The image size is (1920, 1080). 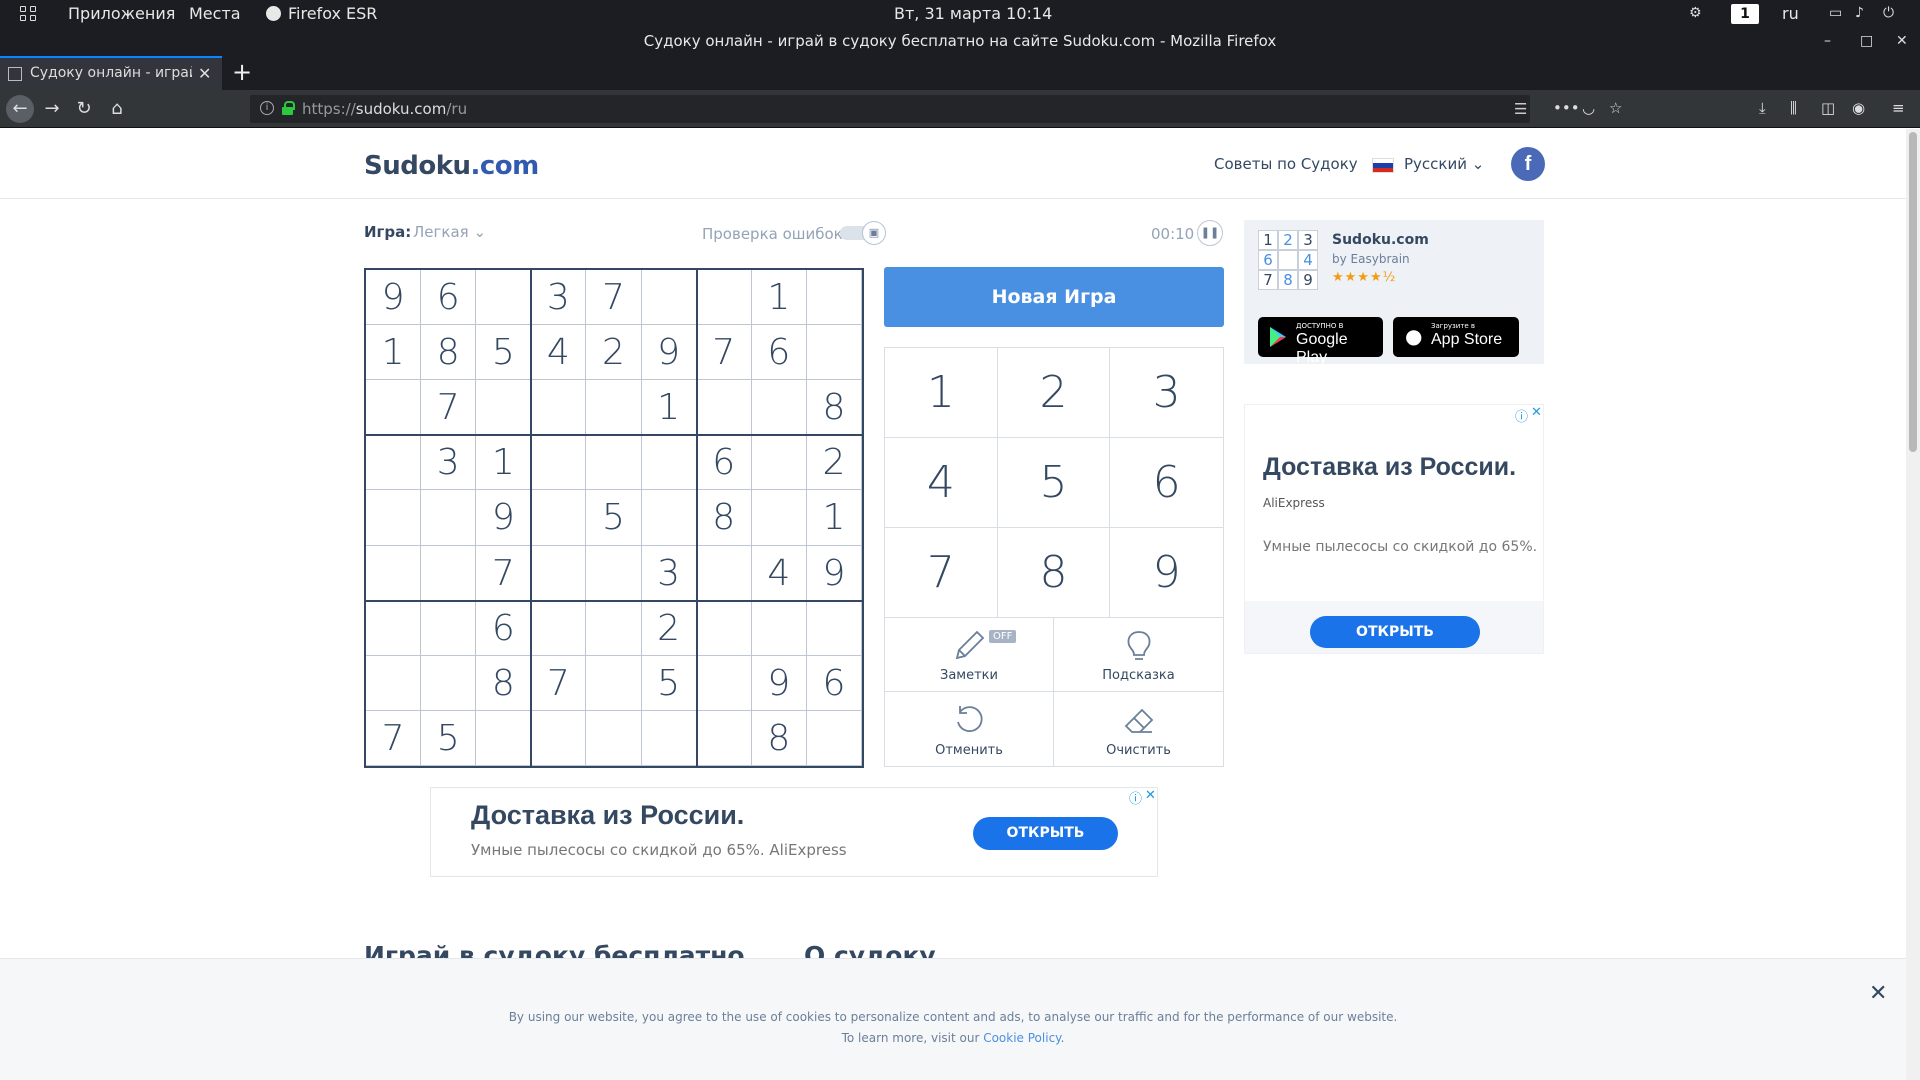 I want to click on back-icon: ←, so click(x=20, y=109).